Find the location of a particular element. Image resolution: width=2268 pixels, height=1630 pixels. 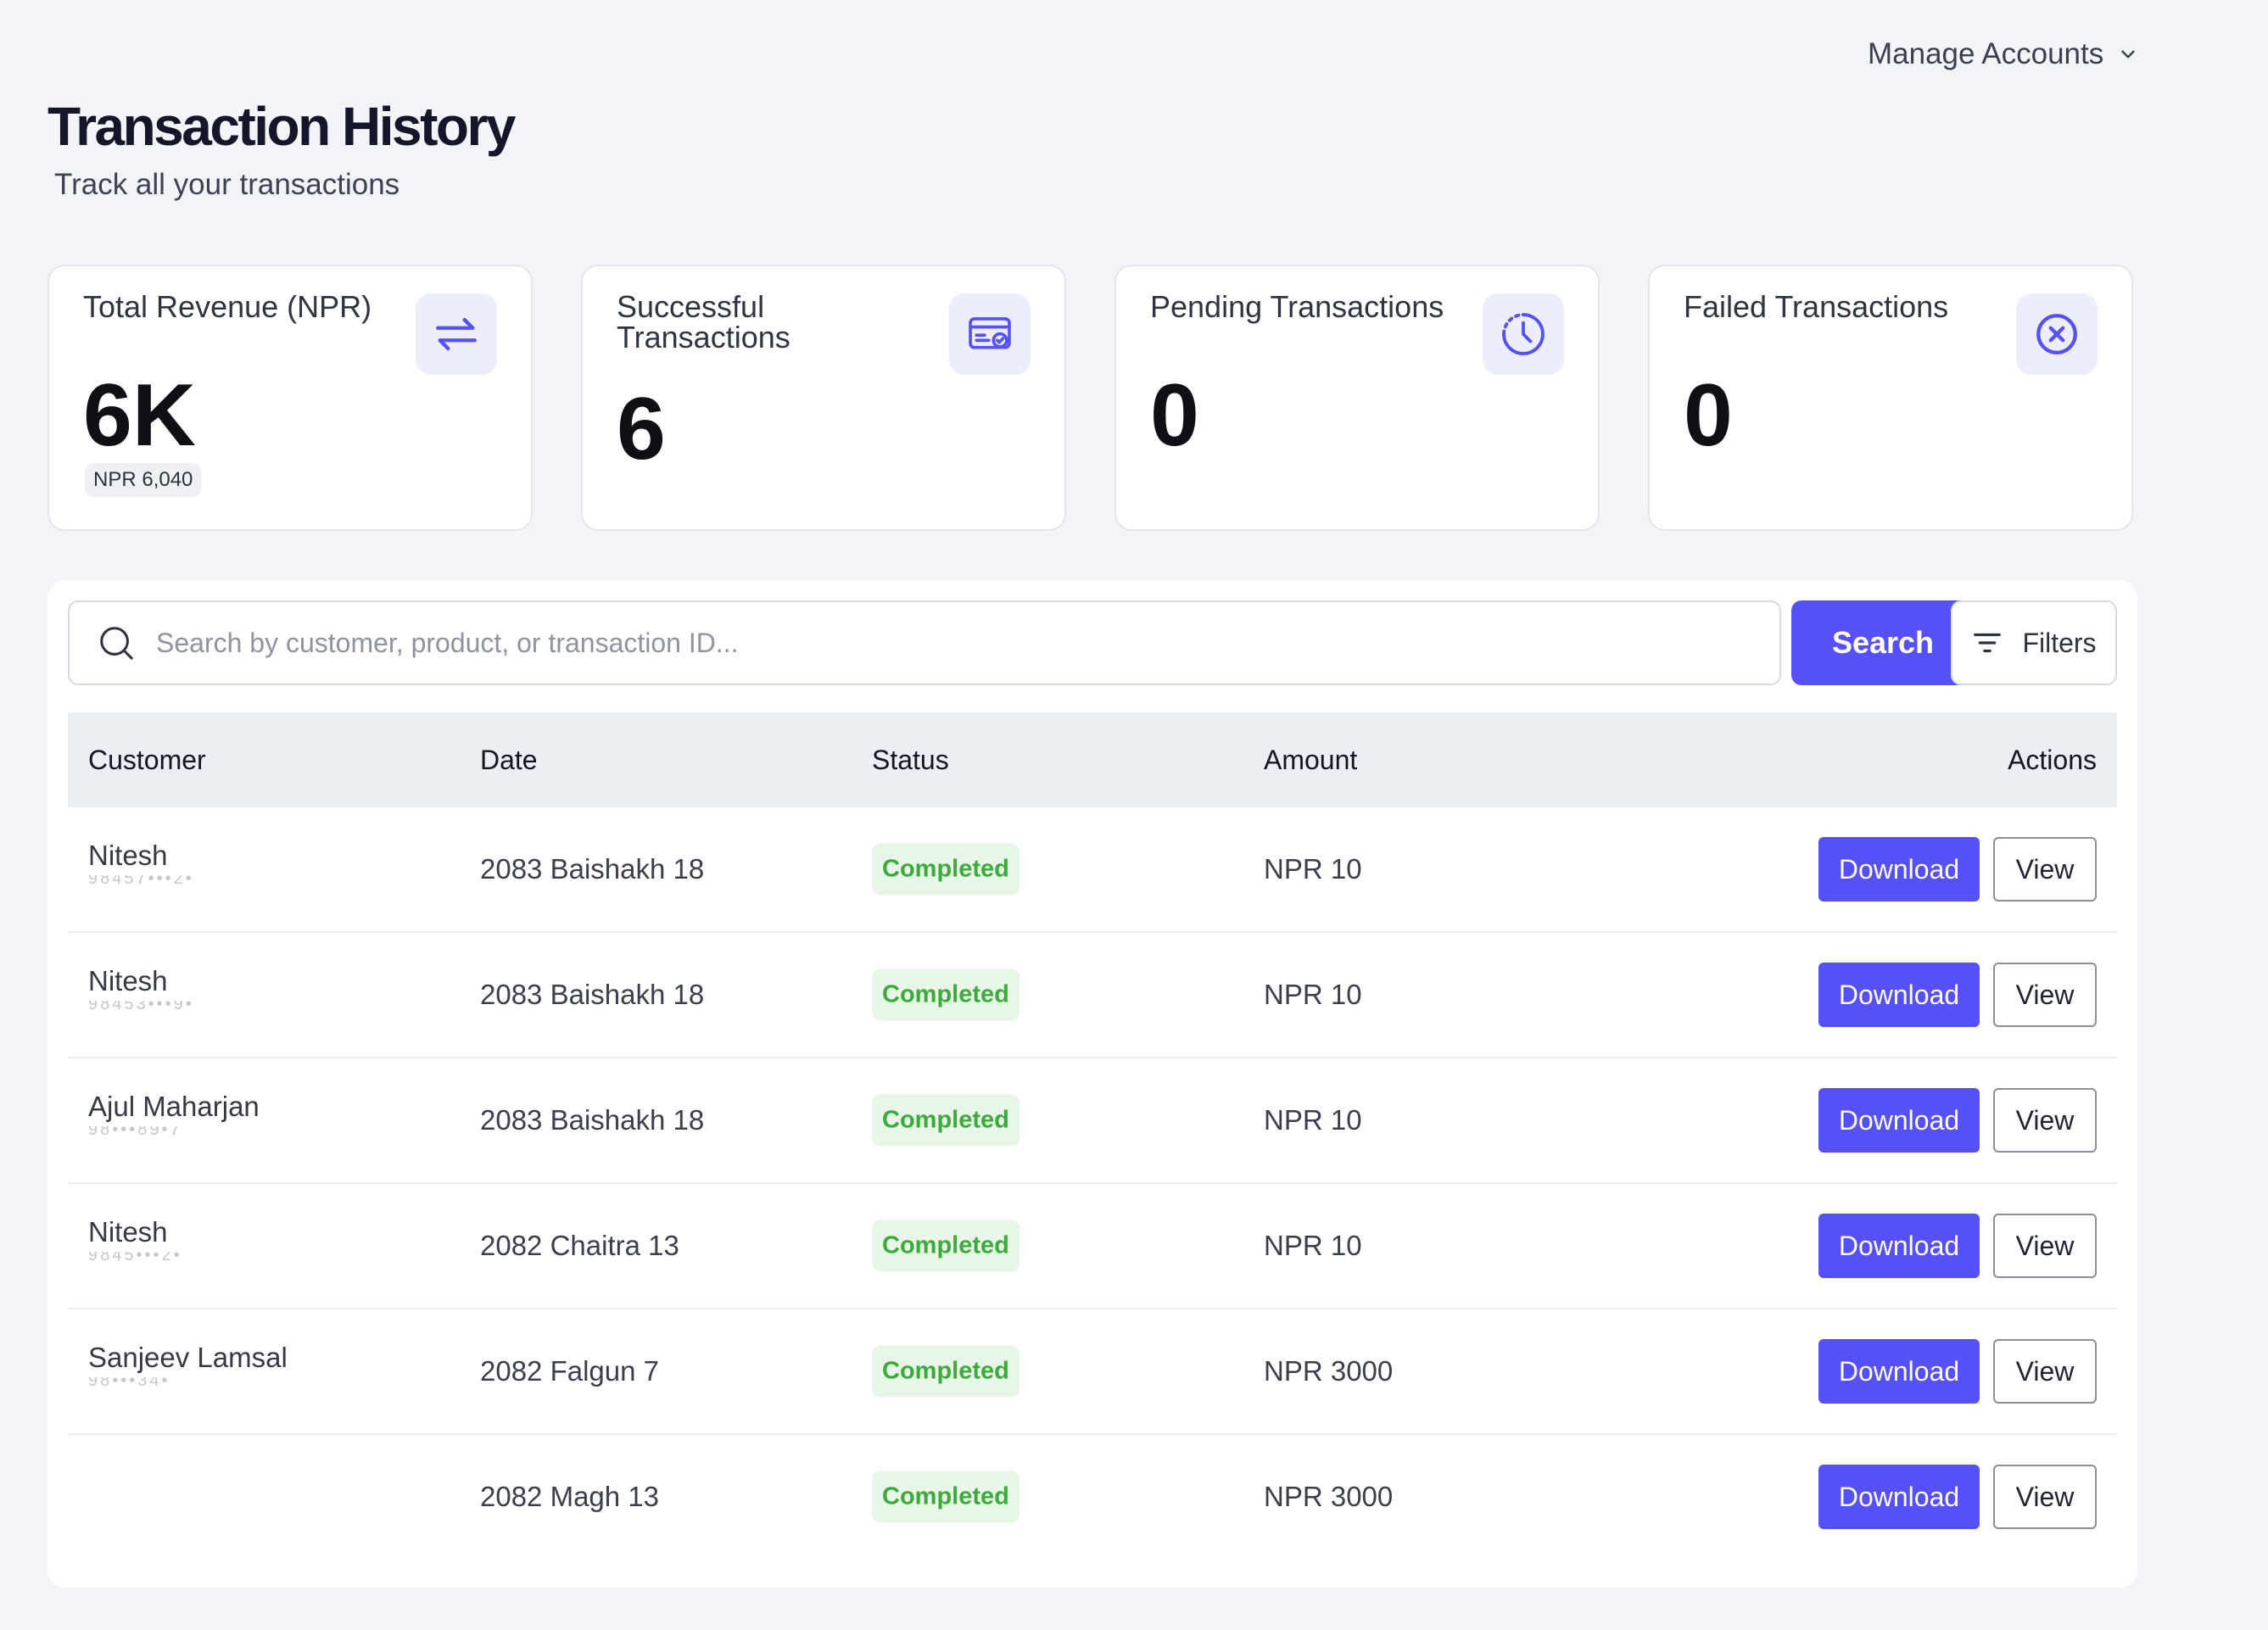

customer-cell: Sanjeev Lamsal 98•••34• is located at coordinates (188, 1366).